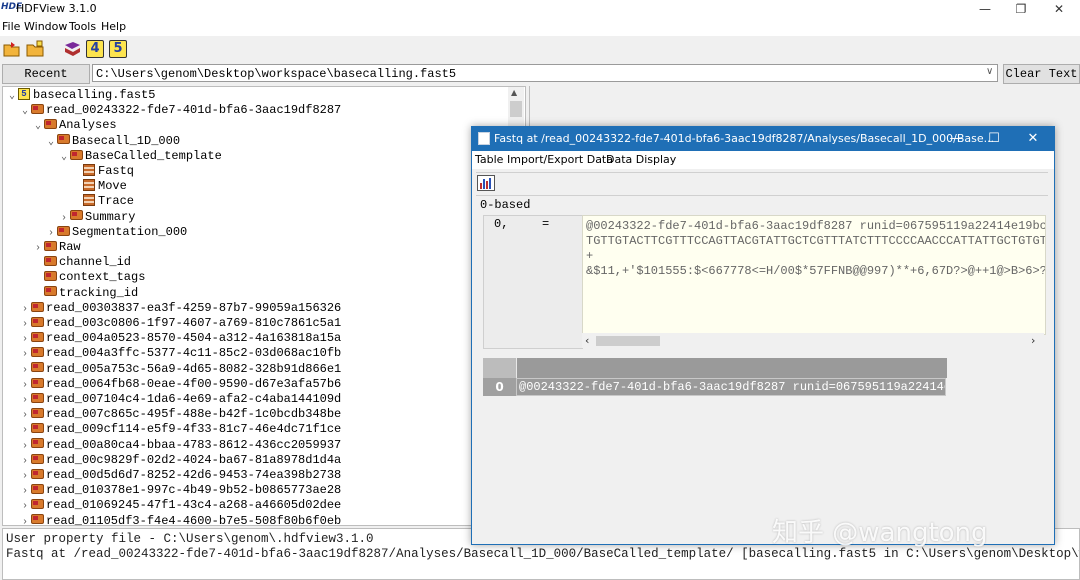 The image size is (1080, 580). What do you see at coordinates (45, 26) in the screenshot?
I see `menu-window: Window` at bounding box center [45, 26].